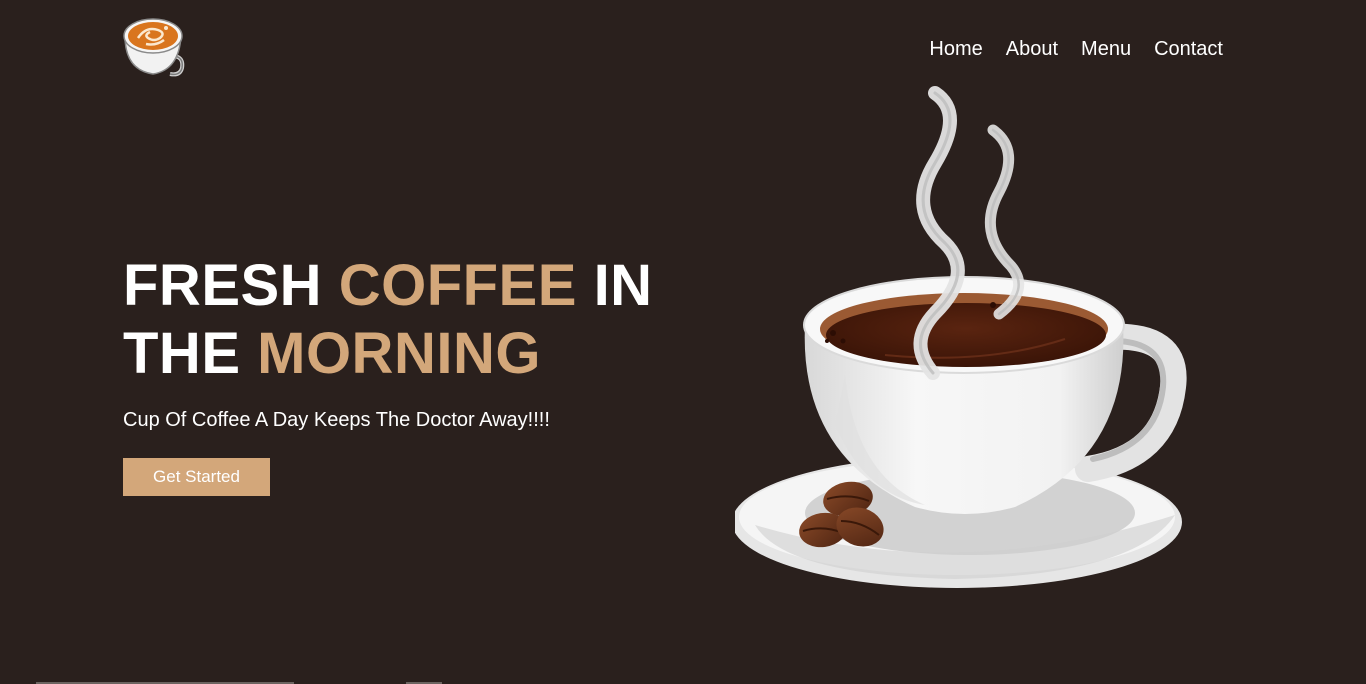 This screenshot has height=684, width=1366. Describe the element at coordinates (1032, 49) in the screenshot. I see `nav-about-link: About` at that location.